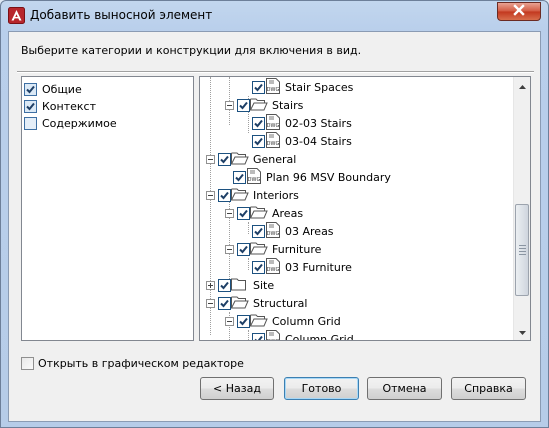 The image size is (549, 428). Describe the element at coordinates (121, 15) in the screenshot. I see `window-title: Добавить выносной элемент` at that location.